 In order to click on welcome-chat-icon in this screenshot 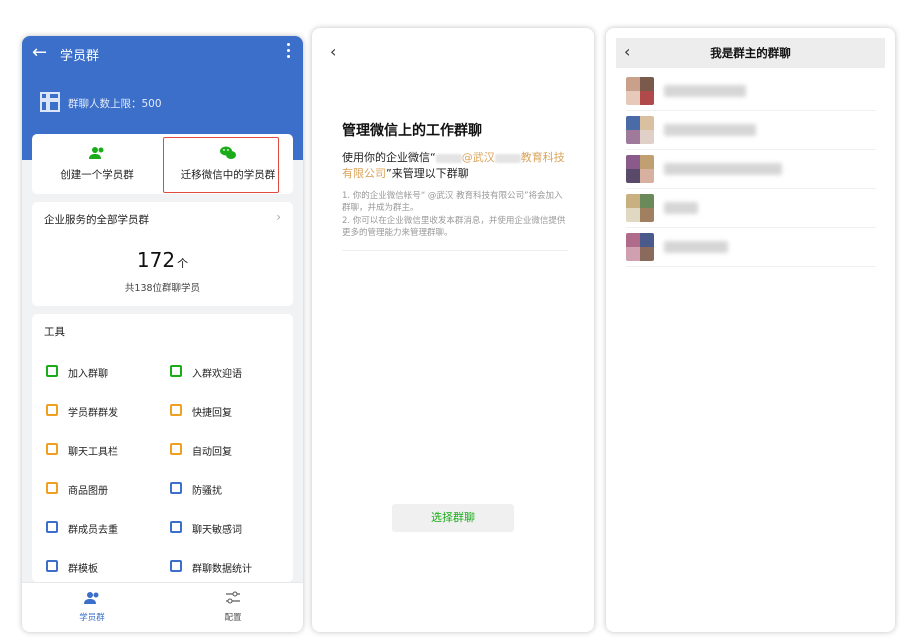, I will do `click(176, 371)`.